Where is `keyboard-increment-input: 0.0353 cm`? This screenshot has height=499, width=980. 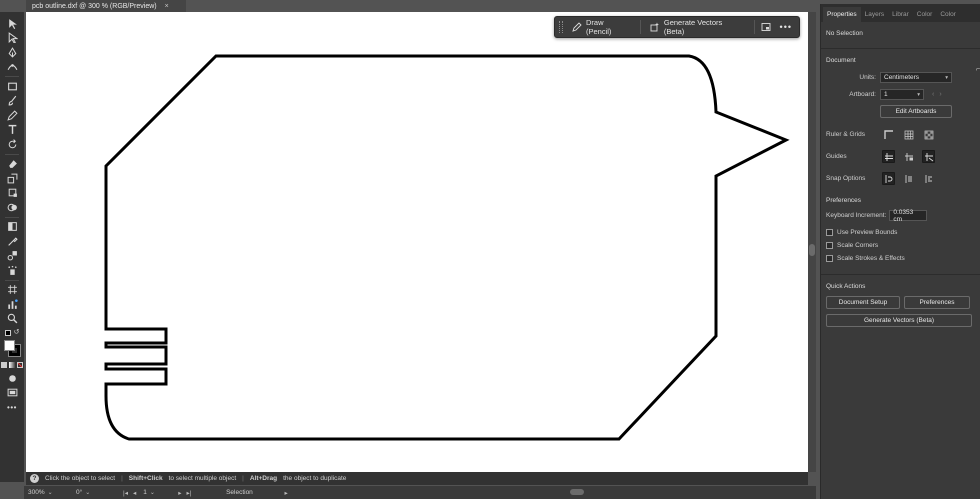
keyboard-increment-input: 0.0353 cm is located at coordinates (908, 216).